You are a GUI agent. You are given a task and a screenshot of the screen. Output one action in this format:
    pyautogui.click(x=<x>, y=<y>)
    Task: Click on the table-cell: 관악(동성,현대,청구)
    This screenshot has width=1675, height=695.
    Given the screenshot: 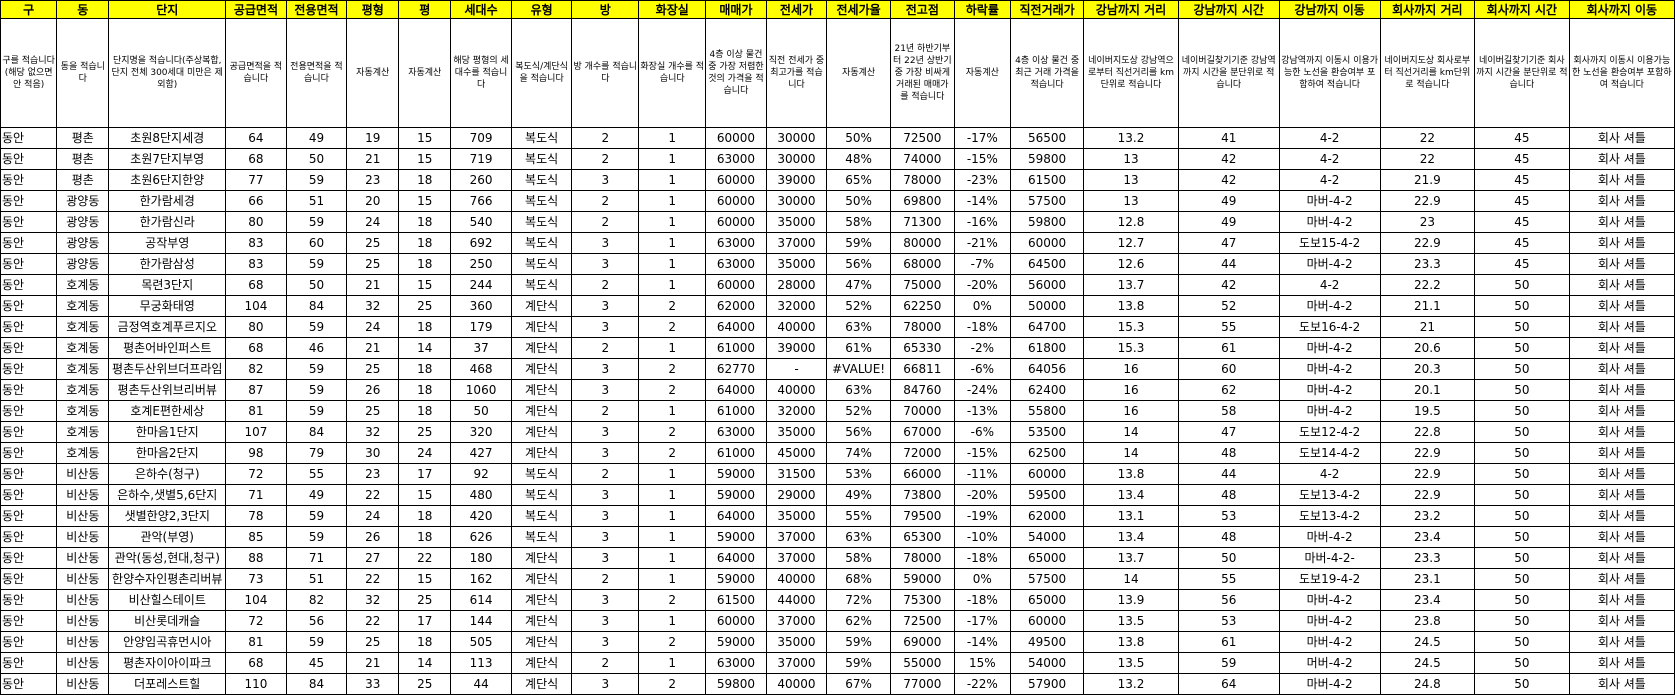 What is the action you would take?
    pyautogui.click(x=167, y=558)
    